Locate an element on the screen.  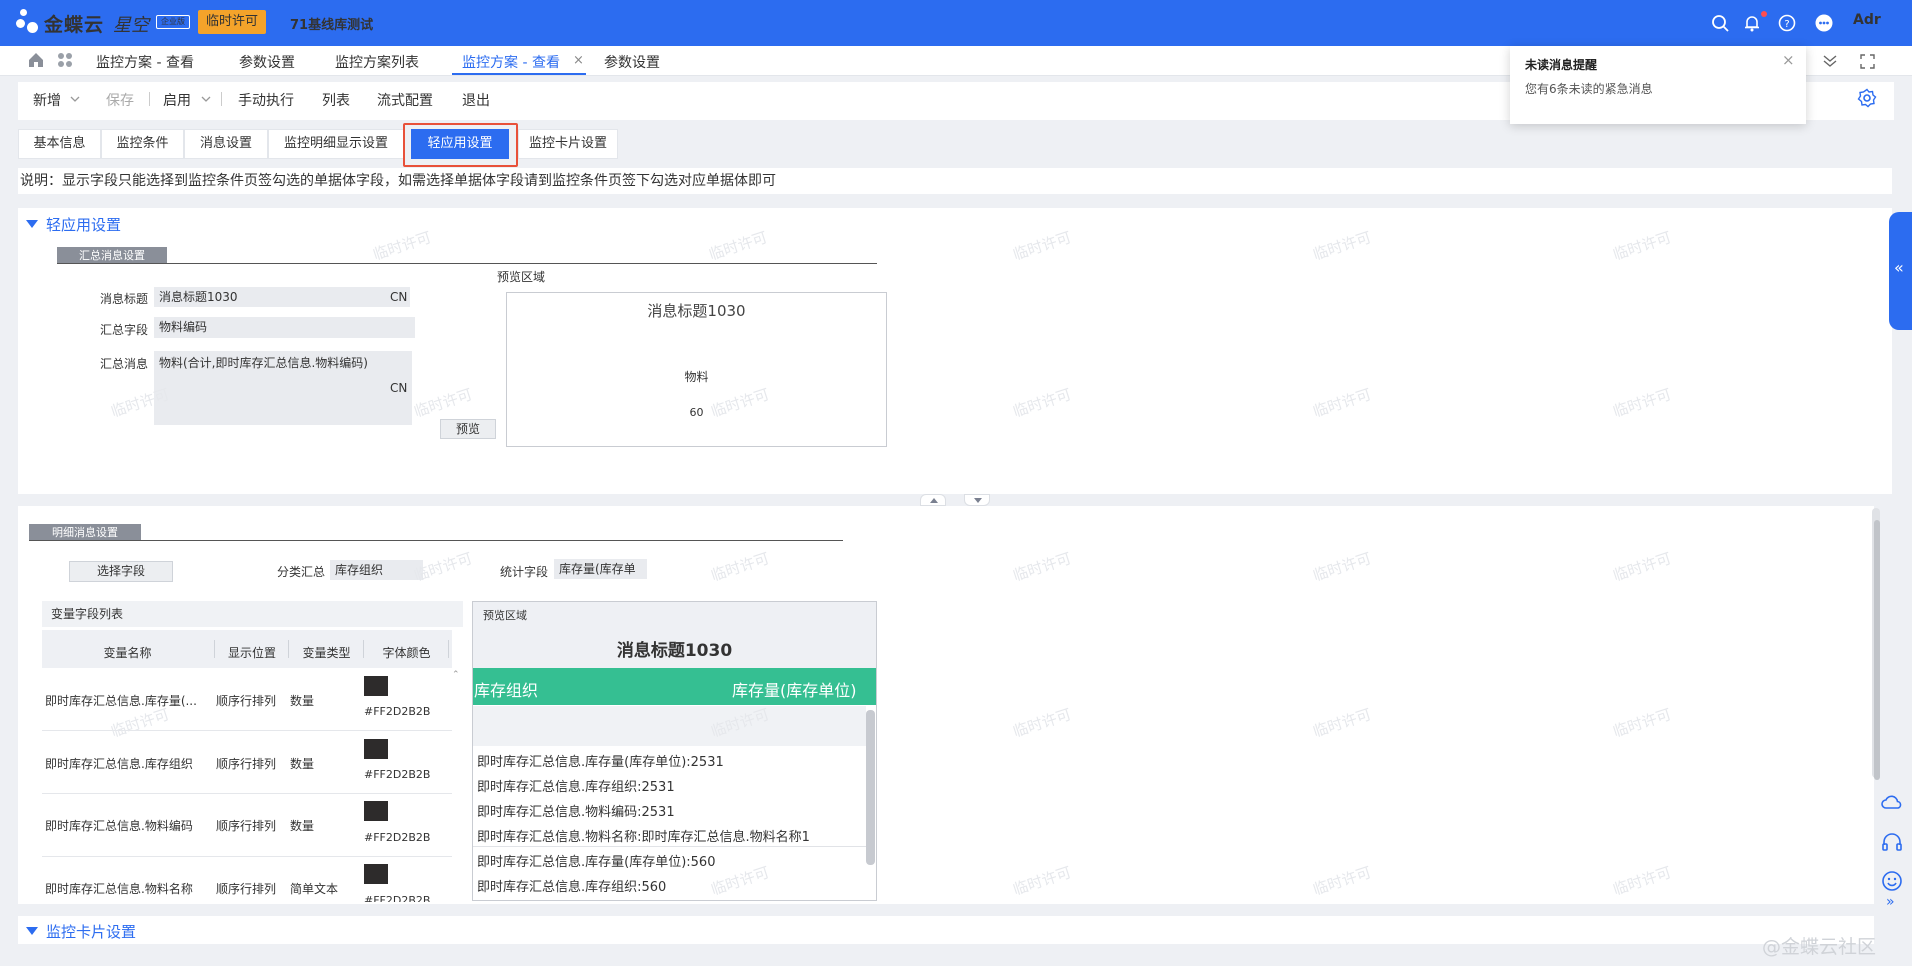
col-font-color: 字体颜色 is located at coordinates (406, 653).